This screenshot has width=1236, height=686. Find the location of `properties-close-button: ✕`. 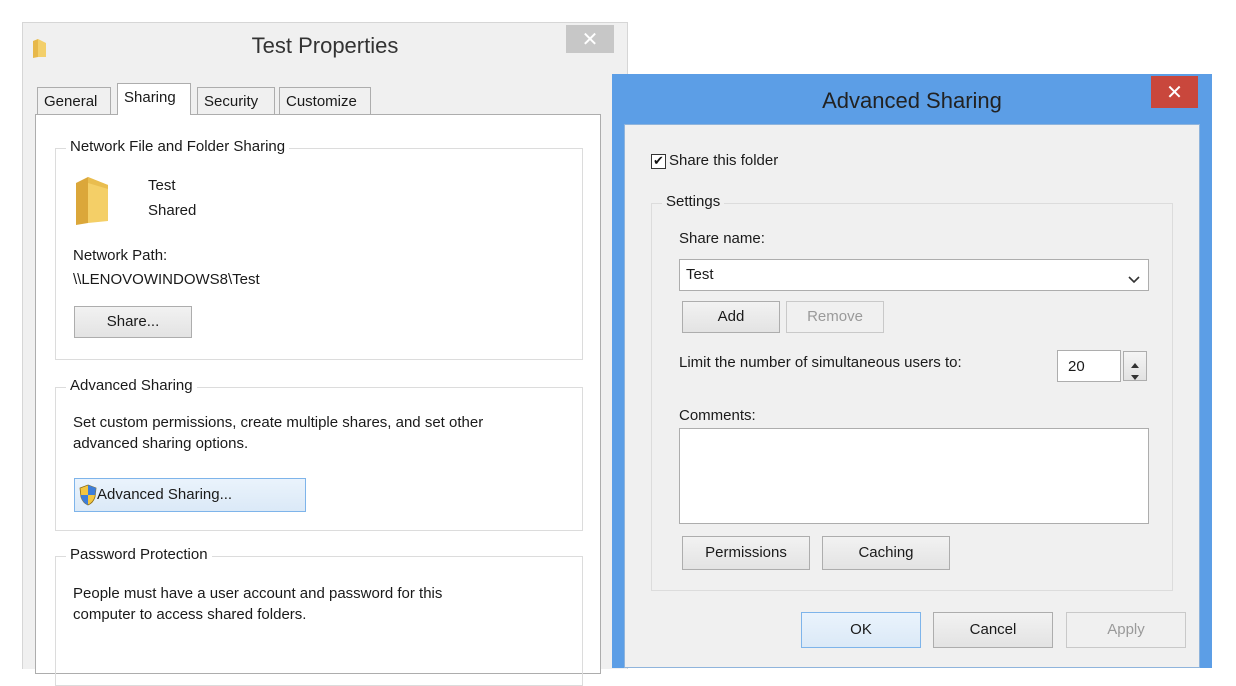

properties-close-button: ✕ is located at coordinates (590, 39).